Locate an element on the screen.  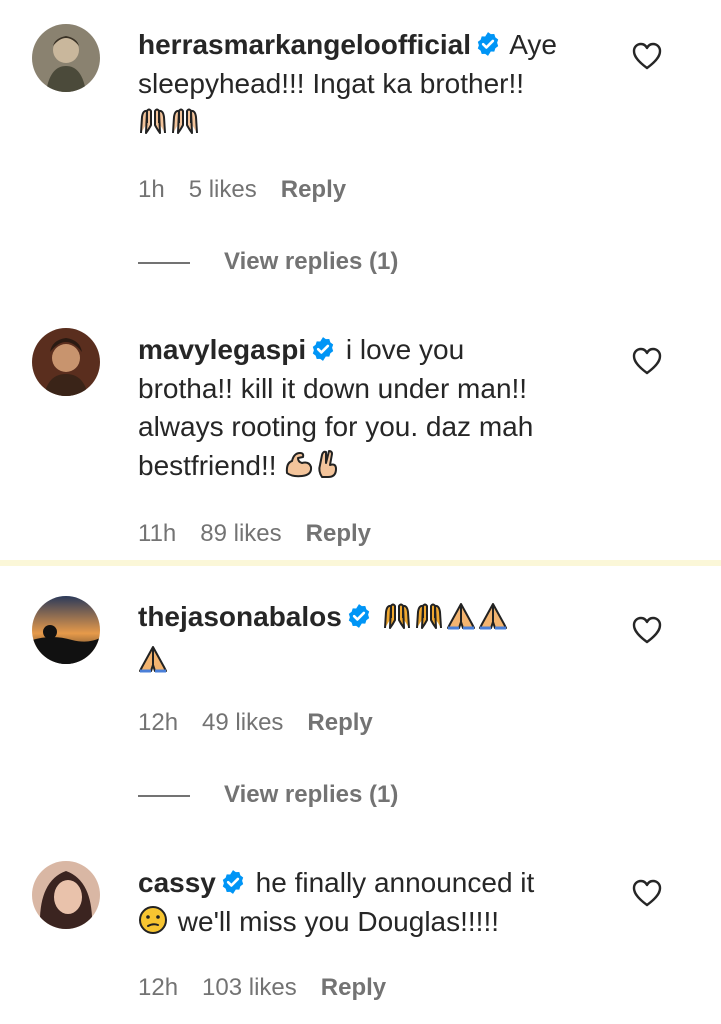
comment-meta: 11h 89 likes Reply is located at coordinates (266, 534).